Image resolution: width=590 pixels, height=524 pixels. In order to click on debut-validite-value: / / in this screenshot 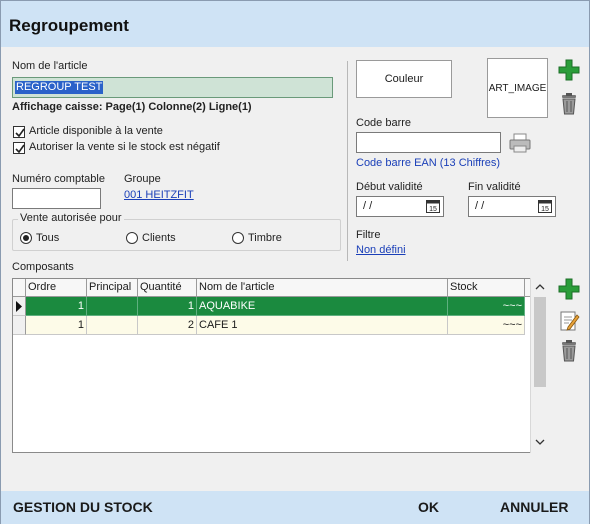, I will do `click(368, 206)`.